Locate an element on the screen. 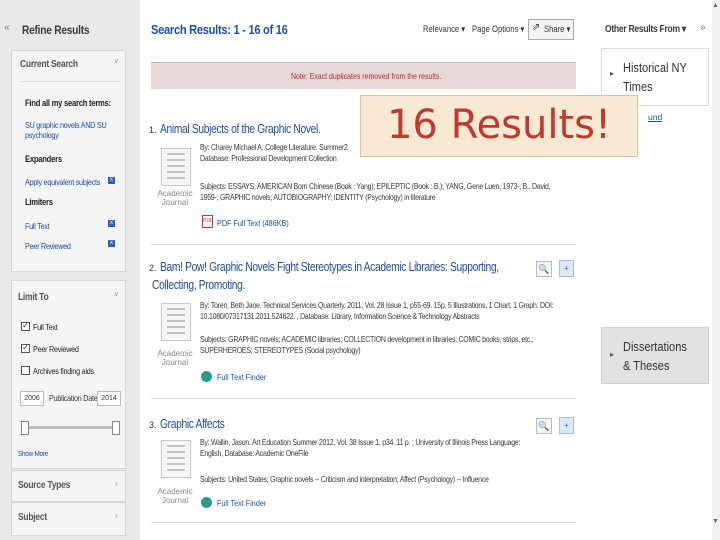  nyt-title: Historical NY is located at coordinates (655, 67).